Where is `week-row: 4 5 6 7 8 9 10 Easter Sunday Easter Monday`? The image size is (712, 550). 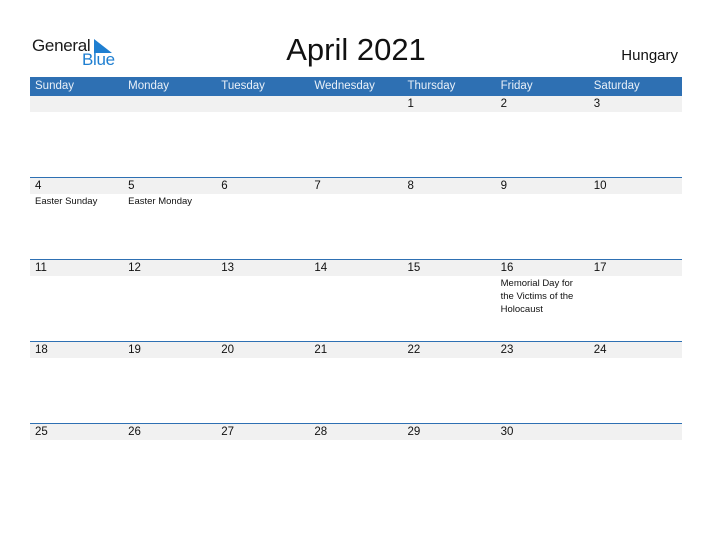 week-row: 4 5 6 7 8 9 10 Easter Sunday Easter Monday is located at coordinates (356, 218).